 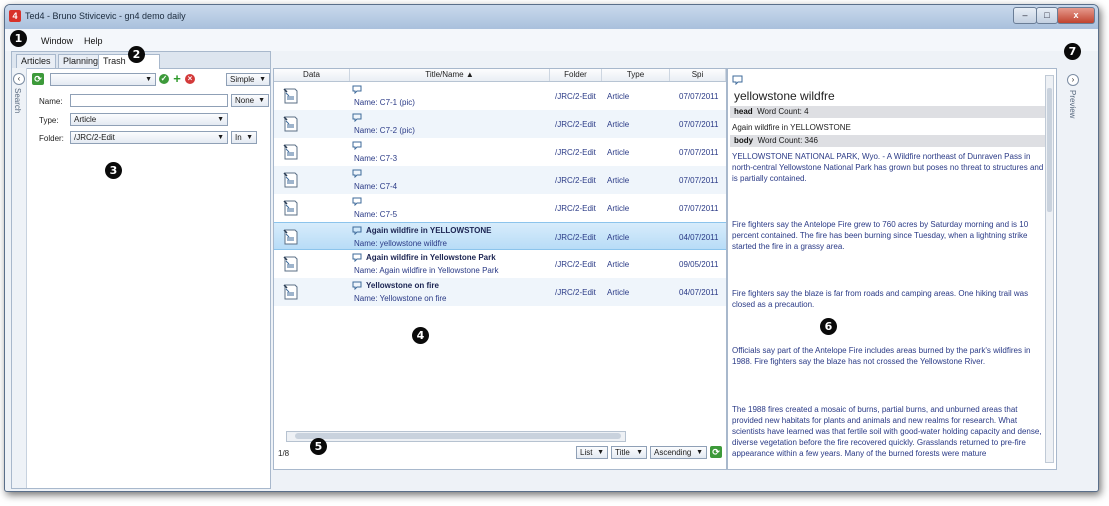 What do you see at coordinates (93, 41) in the screenshot?
I see `menu-help: Help` at bounding box center [93, 41].